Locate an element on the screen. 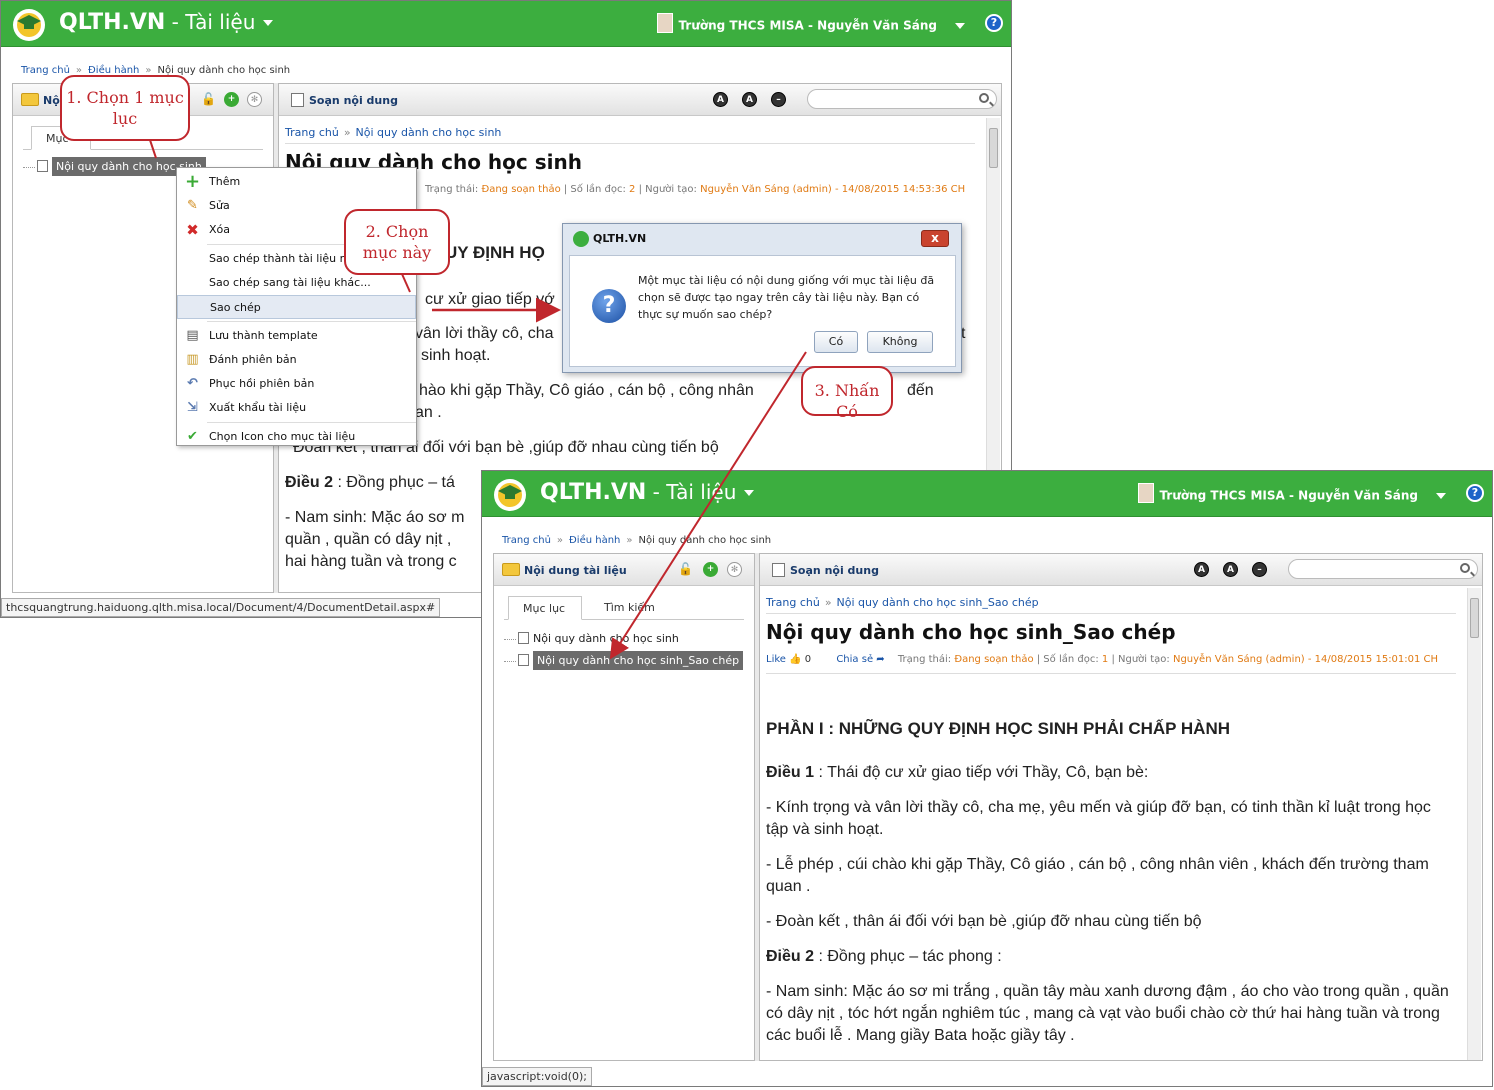 The image size is (1494, 1090). menu-item-version: ▥ Đánh phiên bản is located at coordinates (296, 360).